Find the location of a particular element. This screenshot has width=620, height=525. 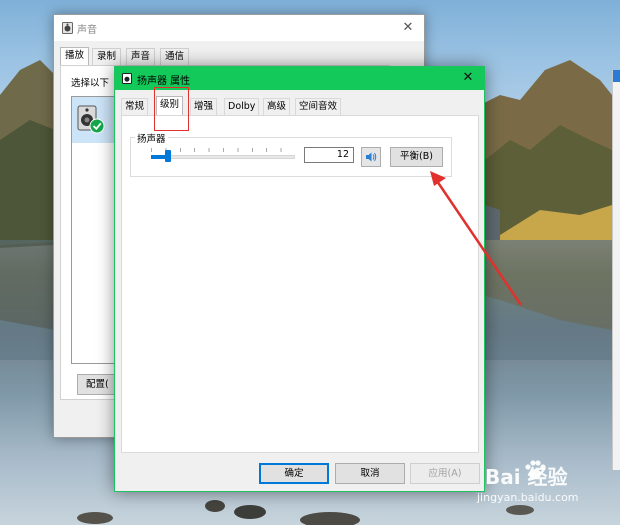

slider-thumb is located at coordinates (168, 156).